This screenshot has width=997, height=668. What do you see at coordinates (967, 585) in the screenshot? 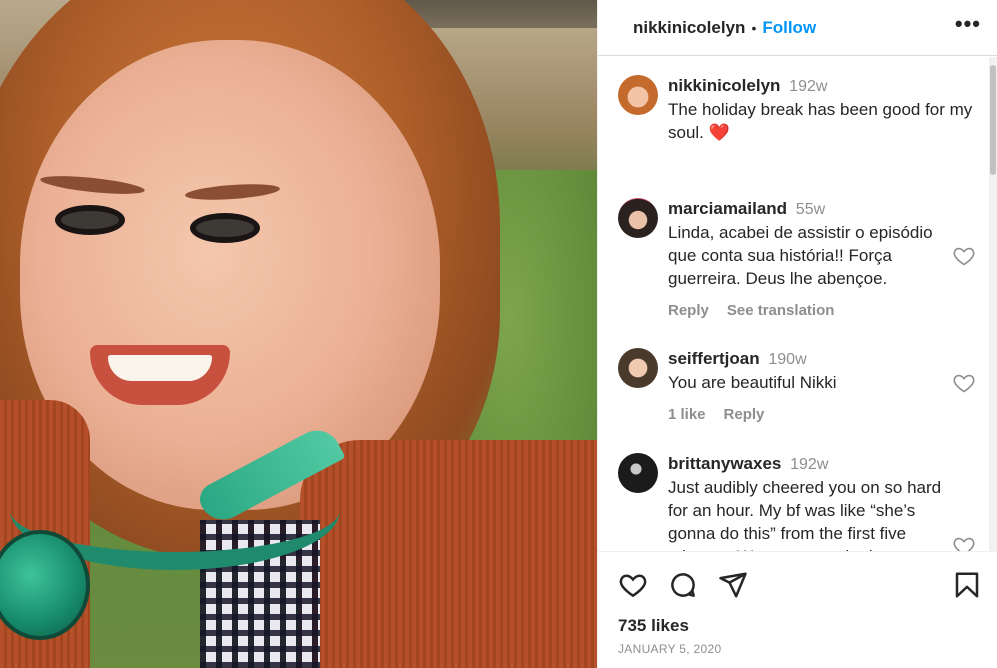
I see `bookmark-icon` at bounding box center [967, 585].